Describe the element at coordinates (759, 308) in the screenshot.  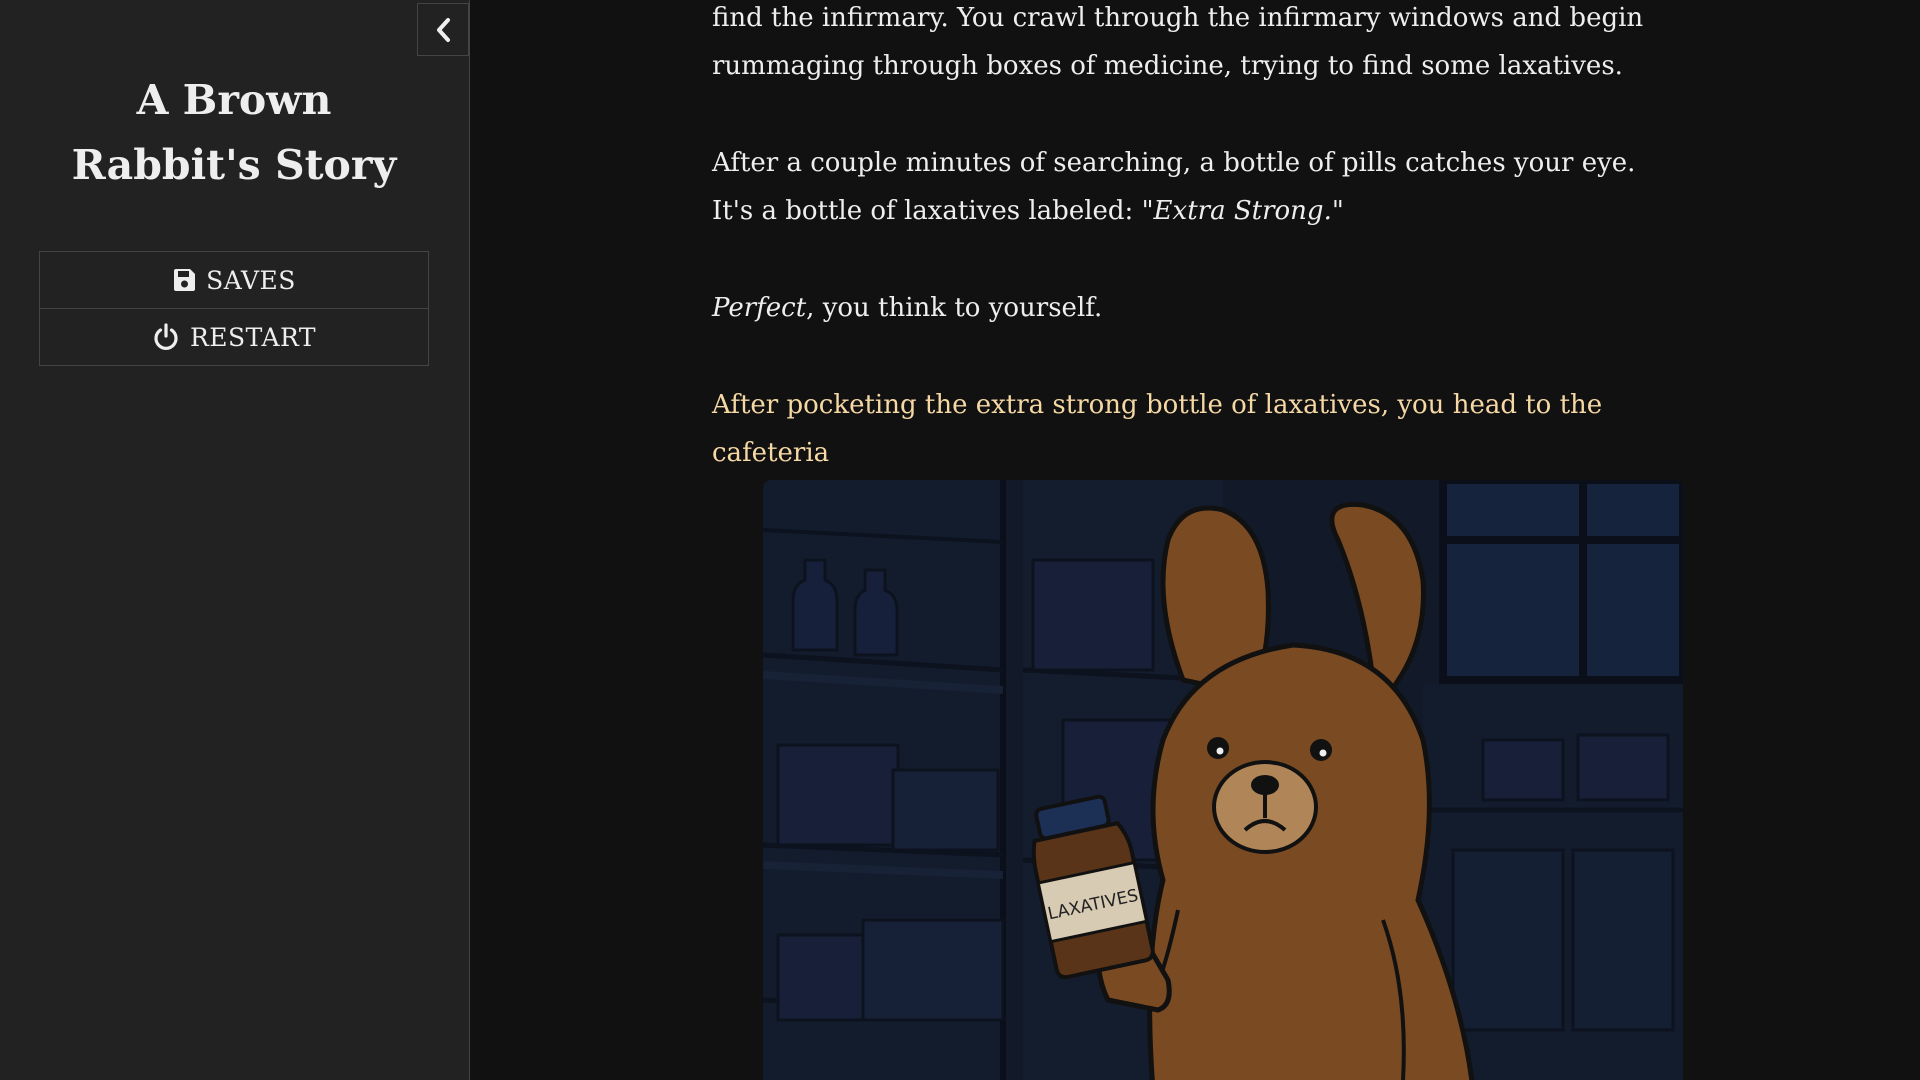
I see `passage-emphasis: Perfect` at that location.